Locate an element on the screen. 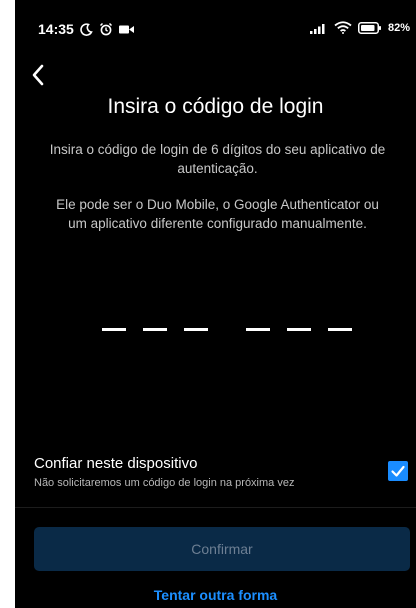  status-right: 82% is located at coordinates (359, 27).